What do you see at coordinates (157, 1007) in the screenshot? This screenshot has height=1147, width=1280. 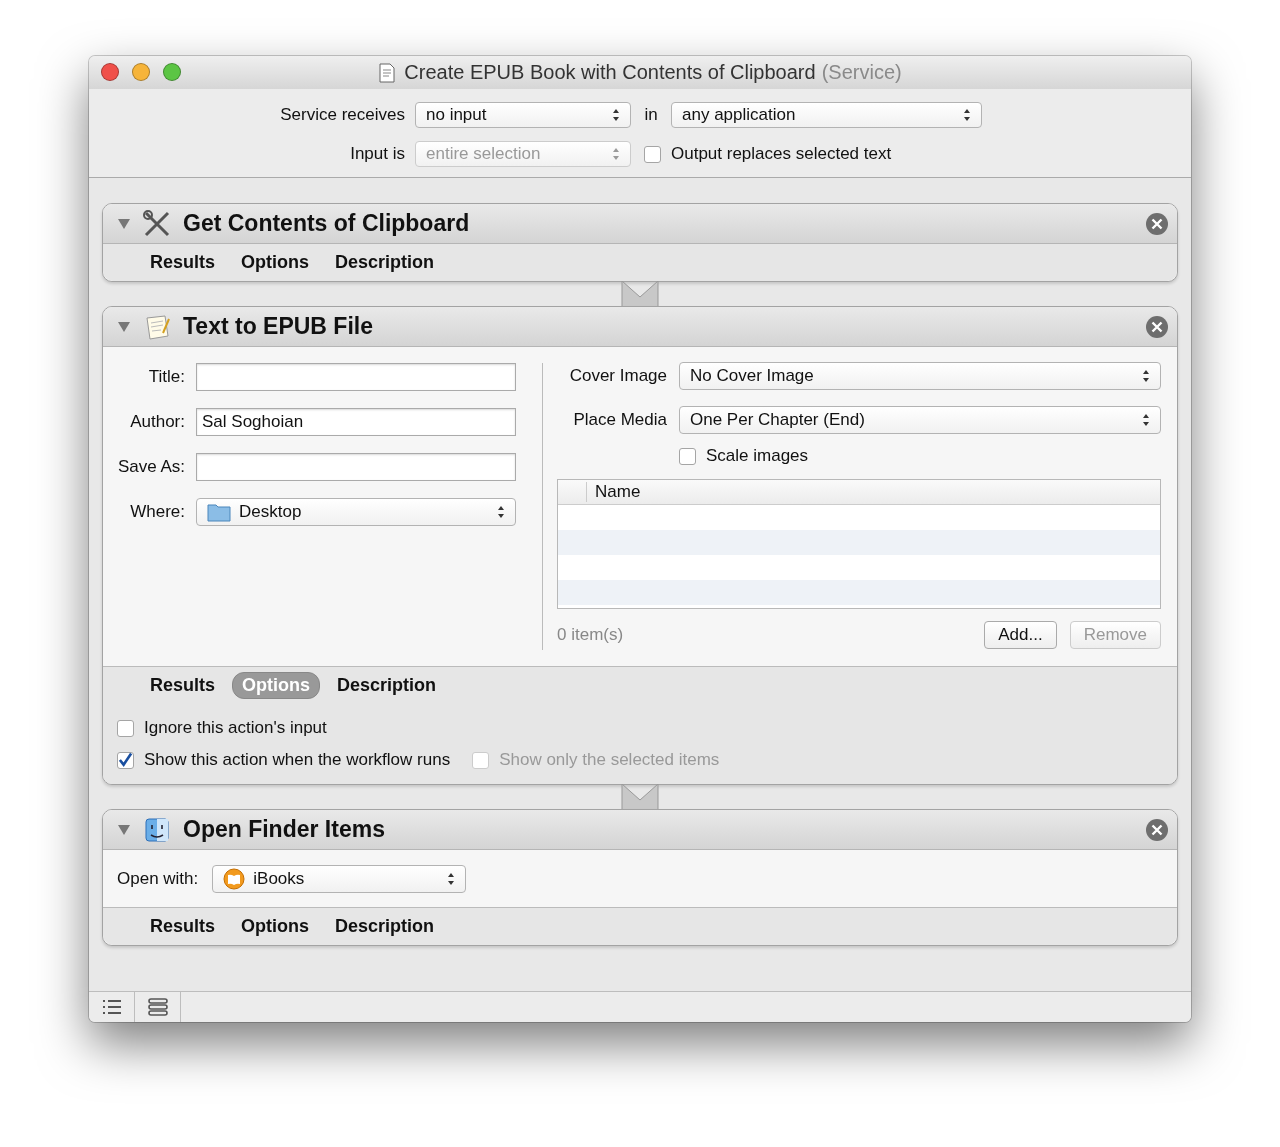 I see `stacked-rows-icon` at bounding box center [157, 1007].